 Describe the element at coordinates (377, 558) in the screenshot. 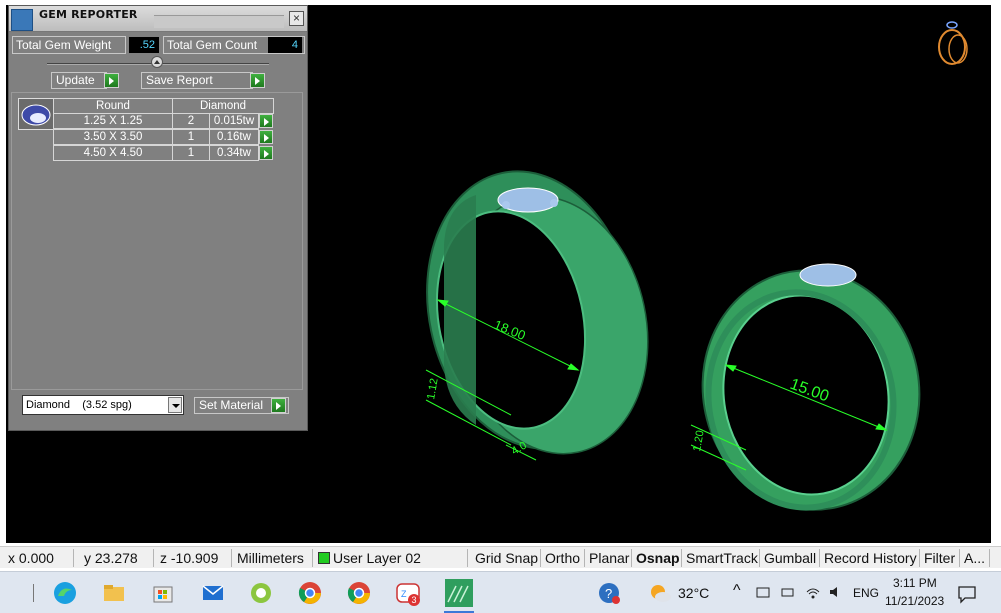

I see `layer-name: User Layer 02` at that location.